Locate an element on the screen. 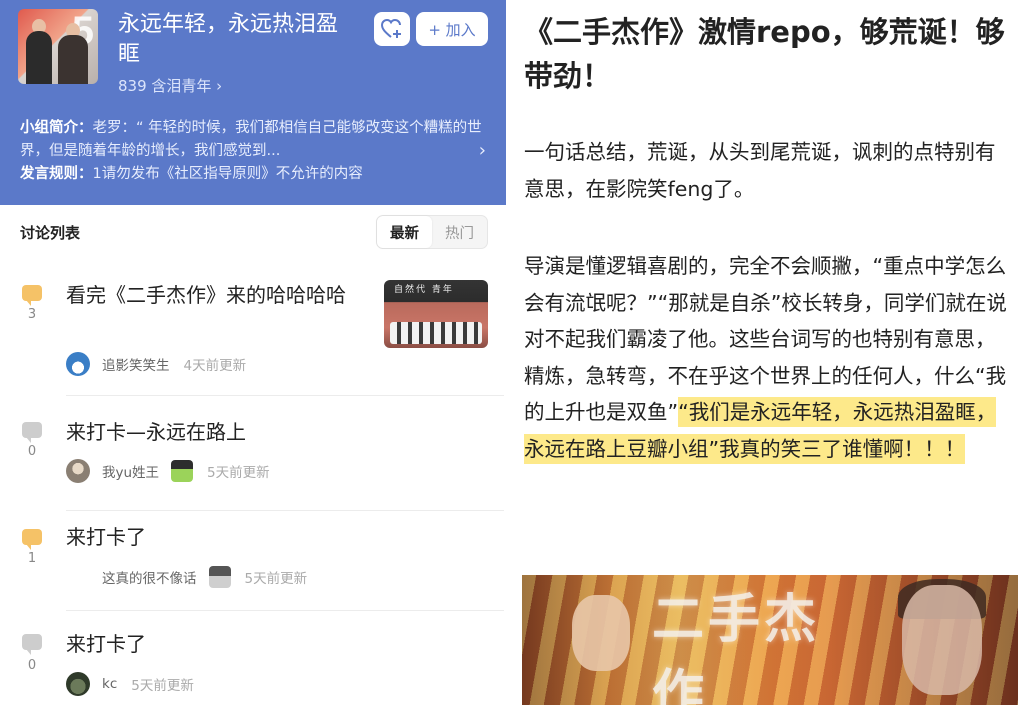 This screenshot has width=1024, height=705. join-button: + 加入 is located at coordinates (452, 29).